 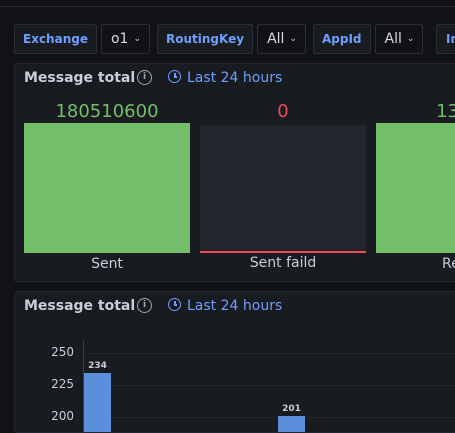 I want to click on stat-box-sent, so click(x=107, y=188).